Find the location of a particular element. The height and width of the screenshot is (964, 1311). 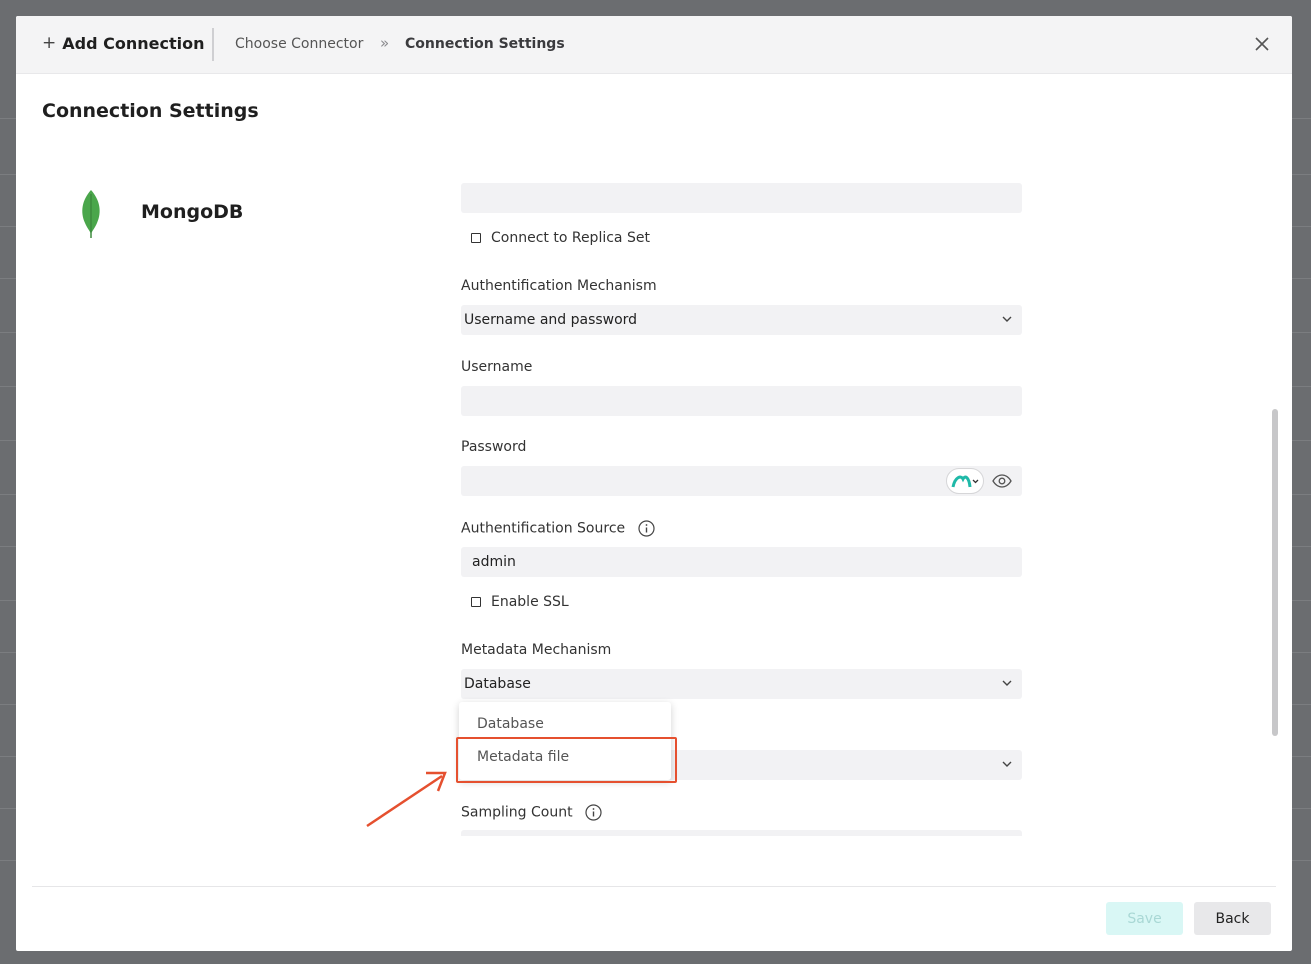

enable-ssl-label: Enable SSL is located at coordinates (530, 602).